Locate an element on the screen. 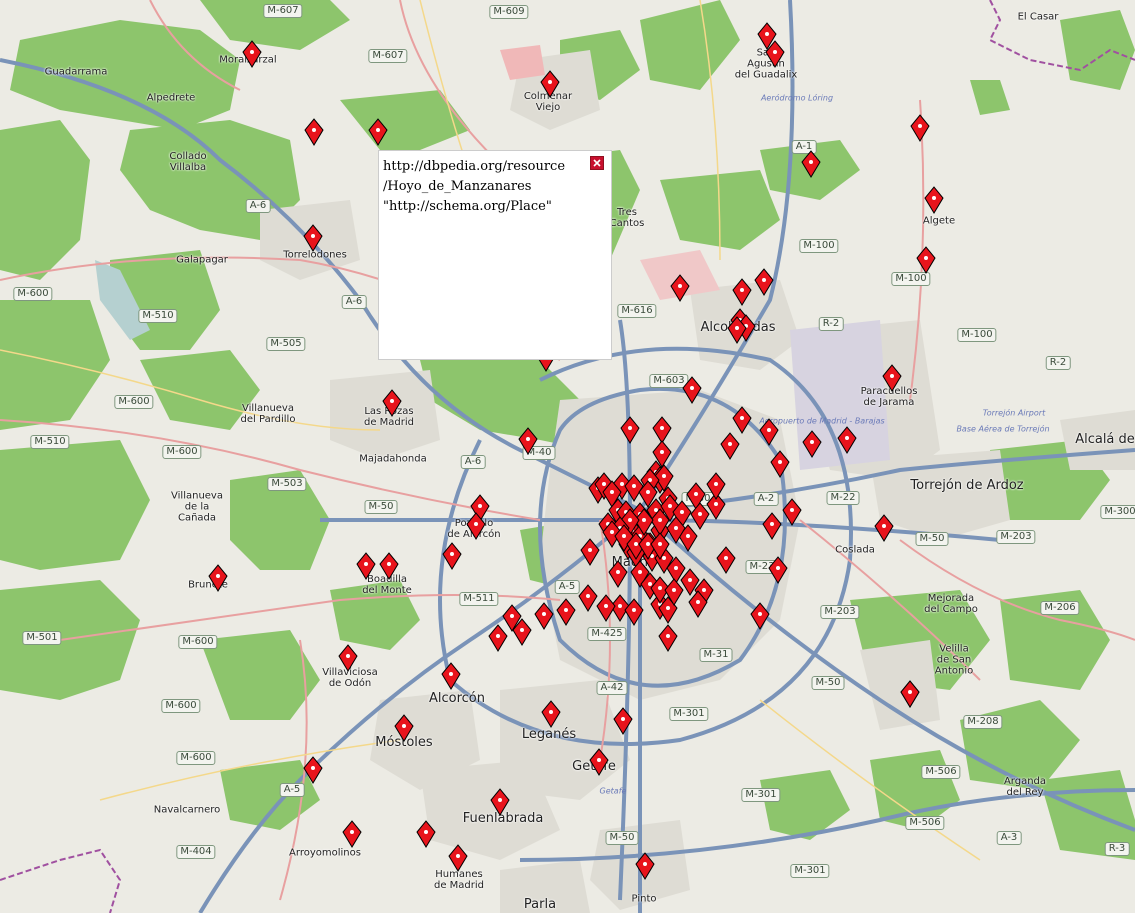  place-label: Leganés is located at coordinates (549, 734).